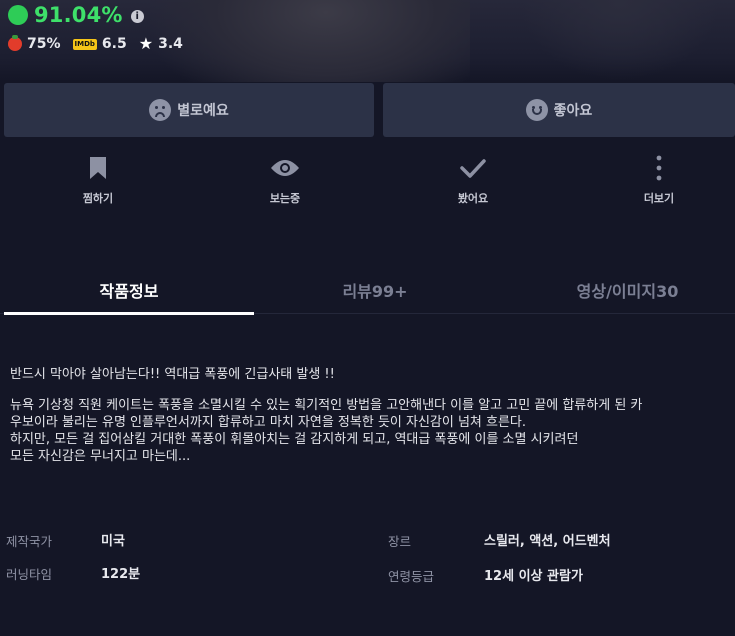  I want to click on dislike-label: 별로예요, so click(203, 111).